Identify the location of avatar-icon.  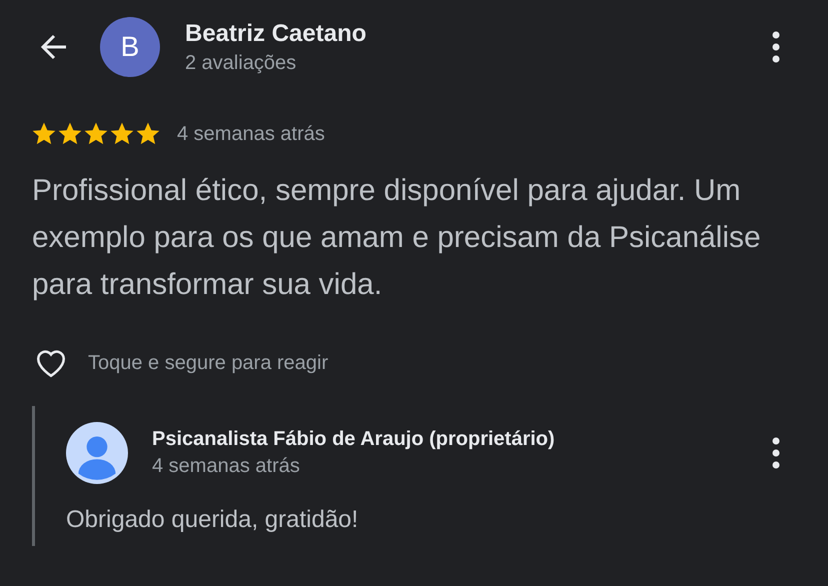
(97, 453).